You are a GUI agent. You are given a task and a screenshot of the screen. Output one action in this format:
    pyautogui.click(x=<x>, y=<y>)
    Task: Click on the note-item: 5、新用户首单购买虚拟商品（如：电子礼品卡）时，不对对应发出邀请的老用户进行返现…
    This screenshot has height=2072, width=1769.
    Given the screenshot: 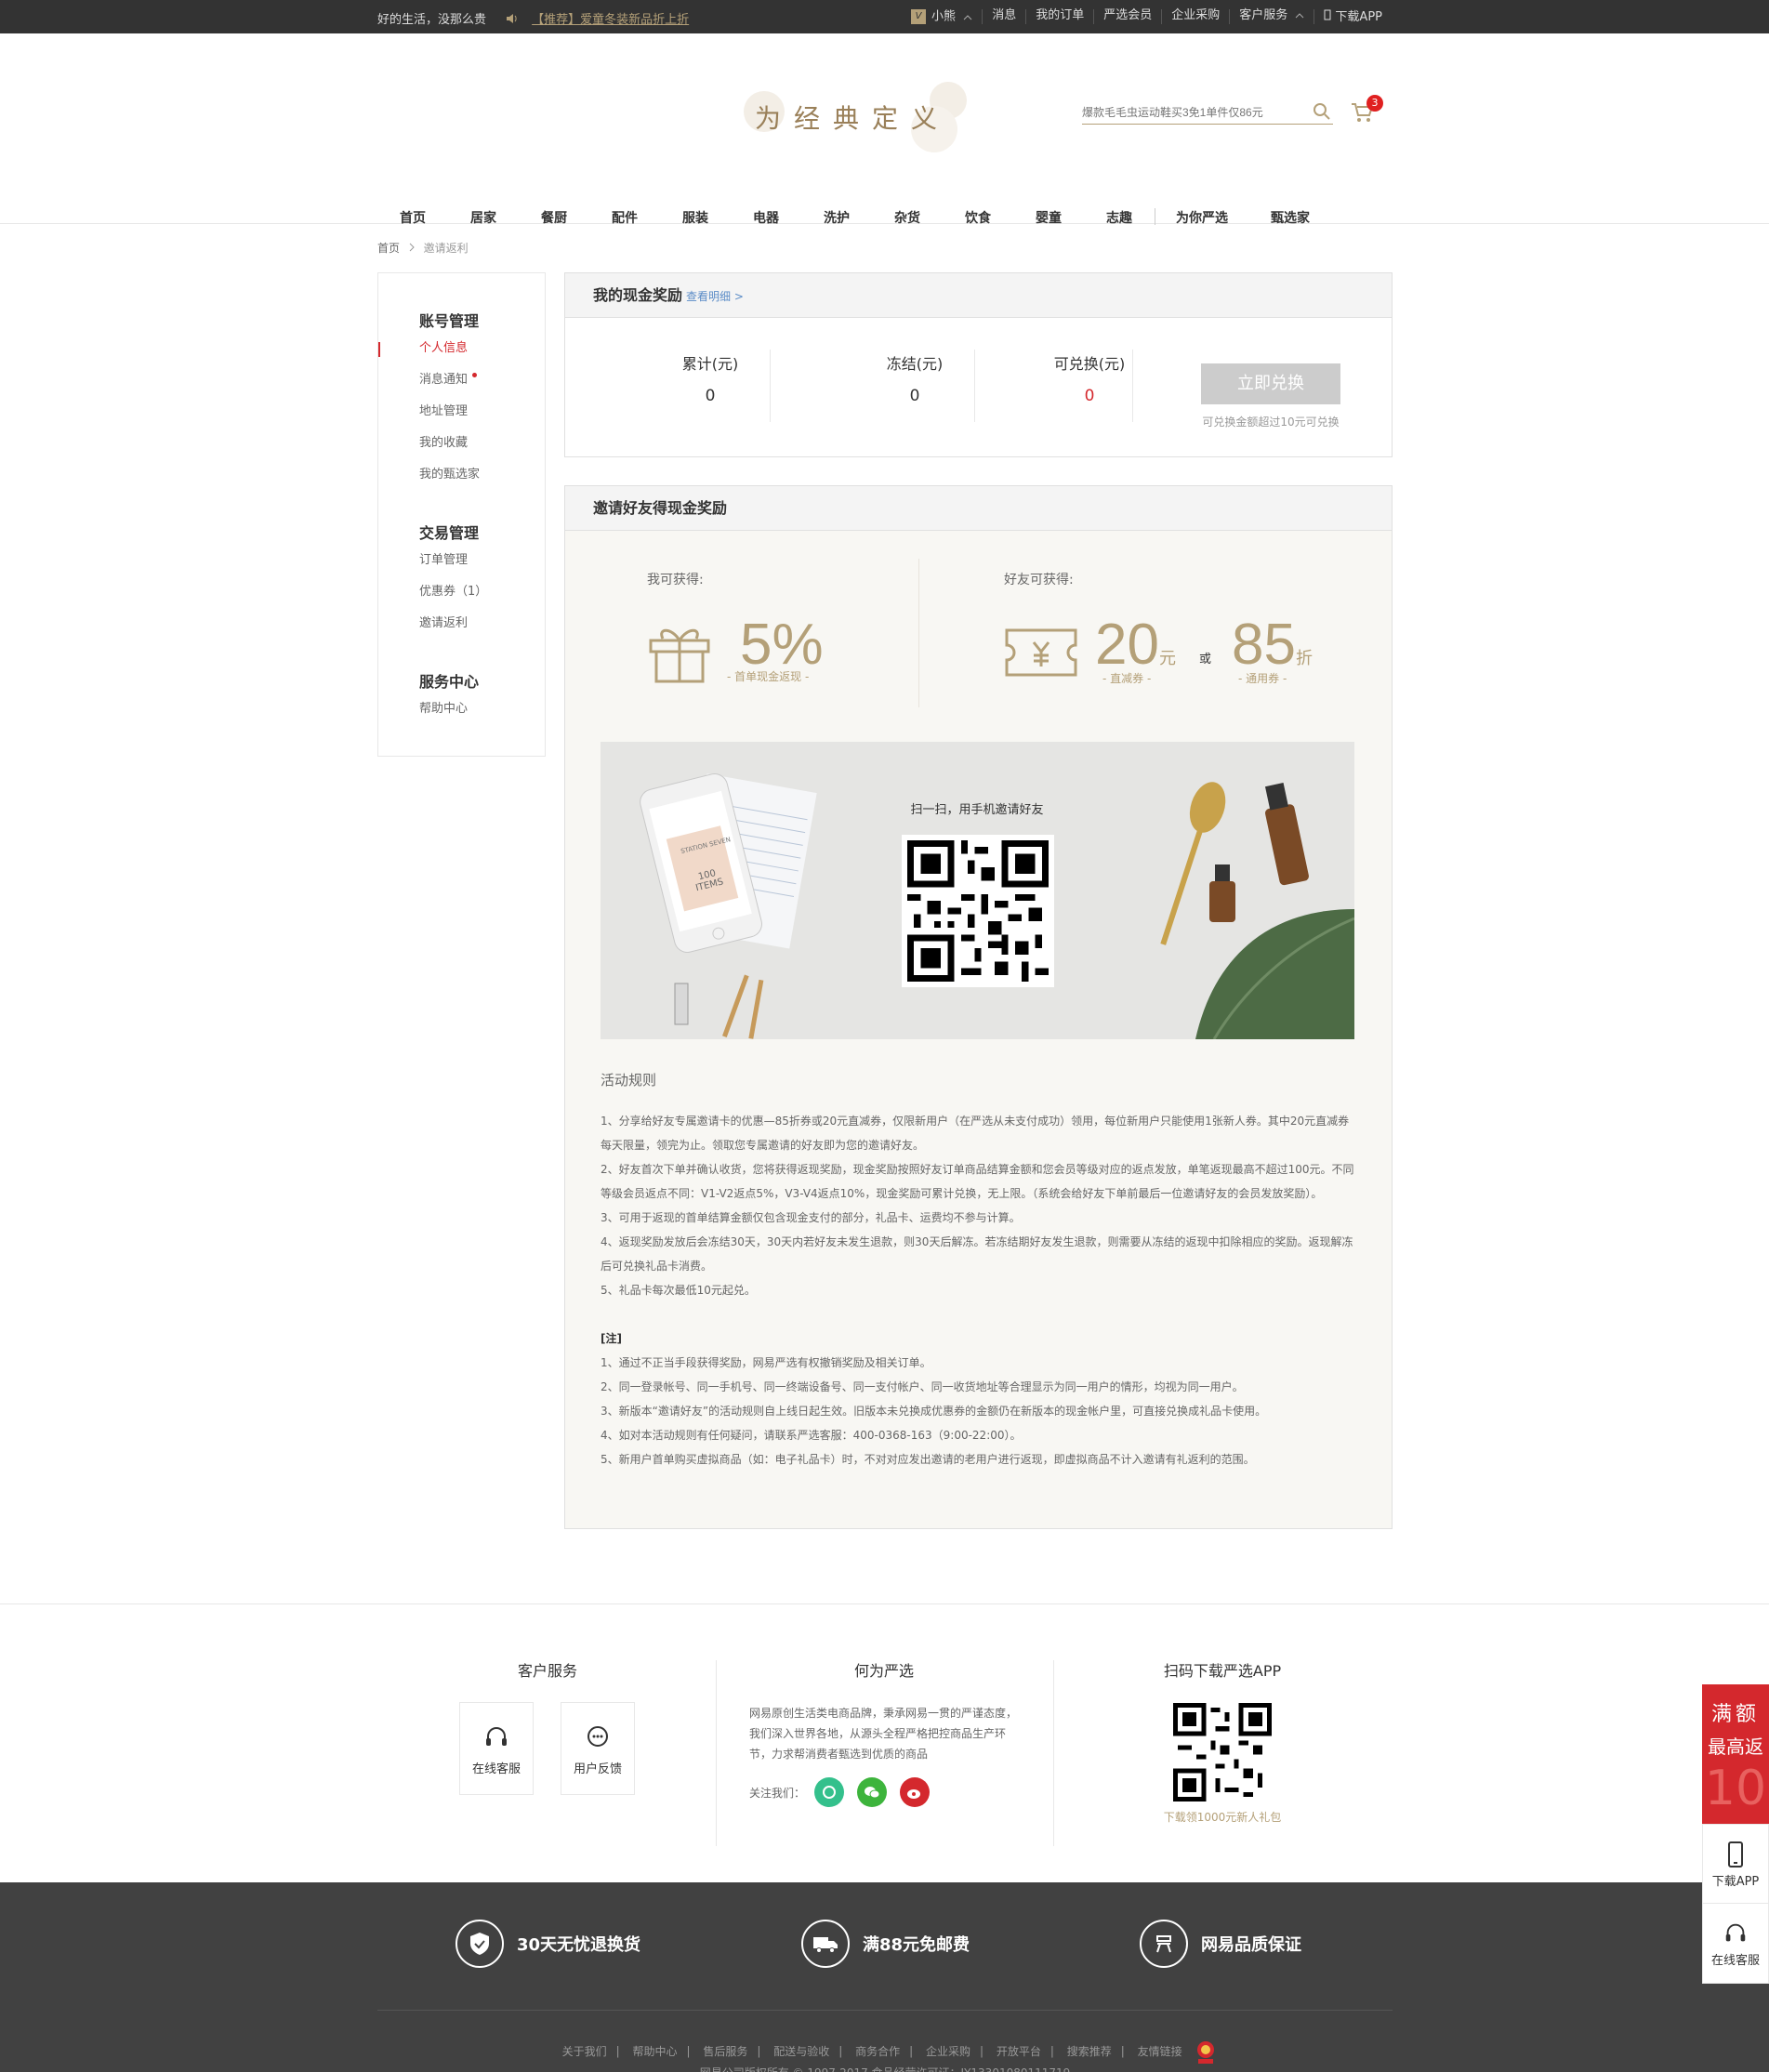 What is the action you would take?
    pyautogui.click(x=928, y=1460)
    